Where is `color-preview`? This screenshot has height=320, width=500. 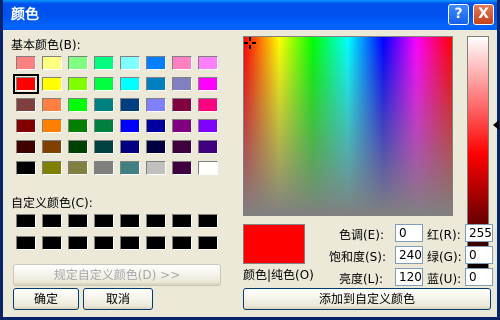
color-preview is located at coordinates (274, 244).